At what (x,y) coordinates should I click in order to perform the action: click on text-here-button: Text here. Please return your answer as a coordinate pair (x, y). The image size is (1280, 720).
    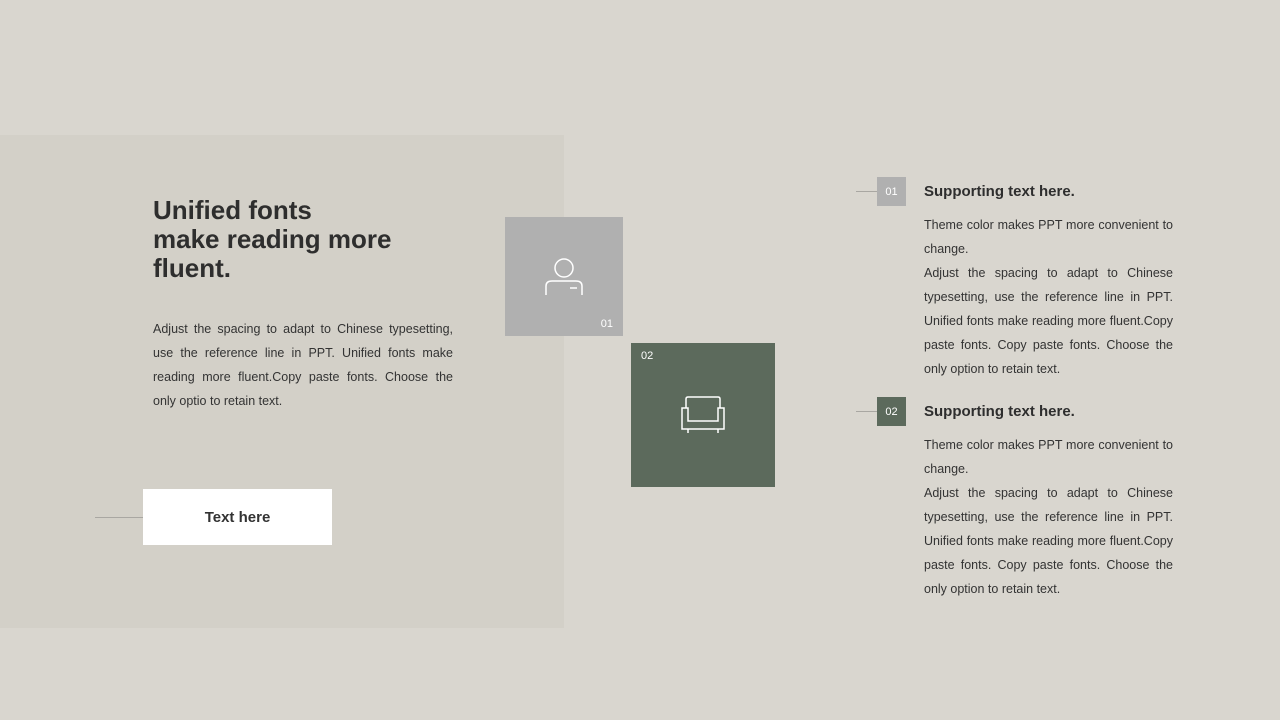
    Looking at the image, I should click on (237, 517).